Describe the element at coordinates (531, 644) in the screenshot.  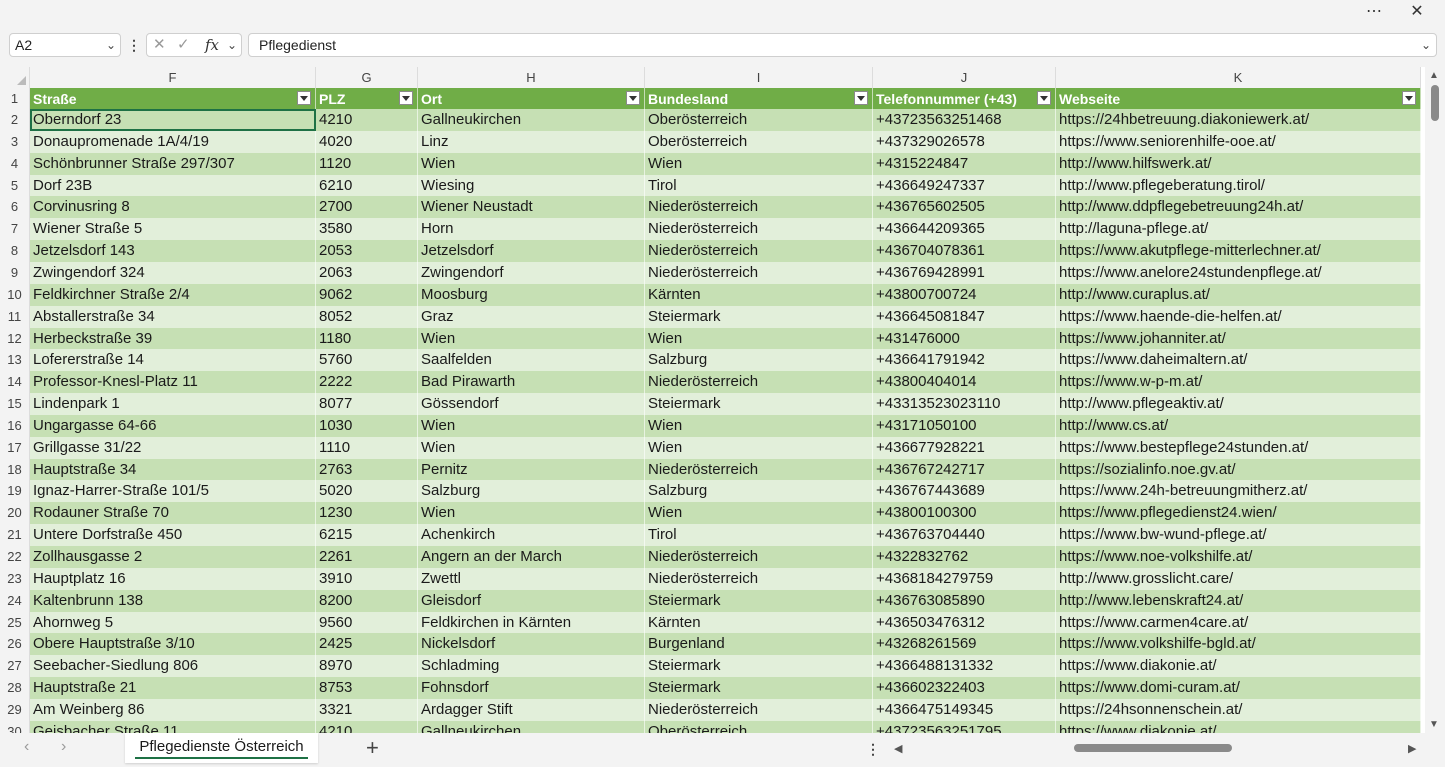
I see `table-cell: Nickelsdorf` at that location.